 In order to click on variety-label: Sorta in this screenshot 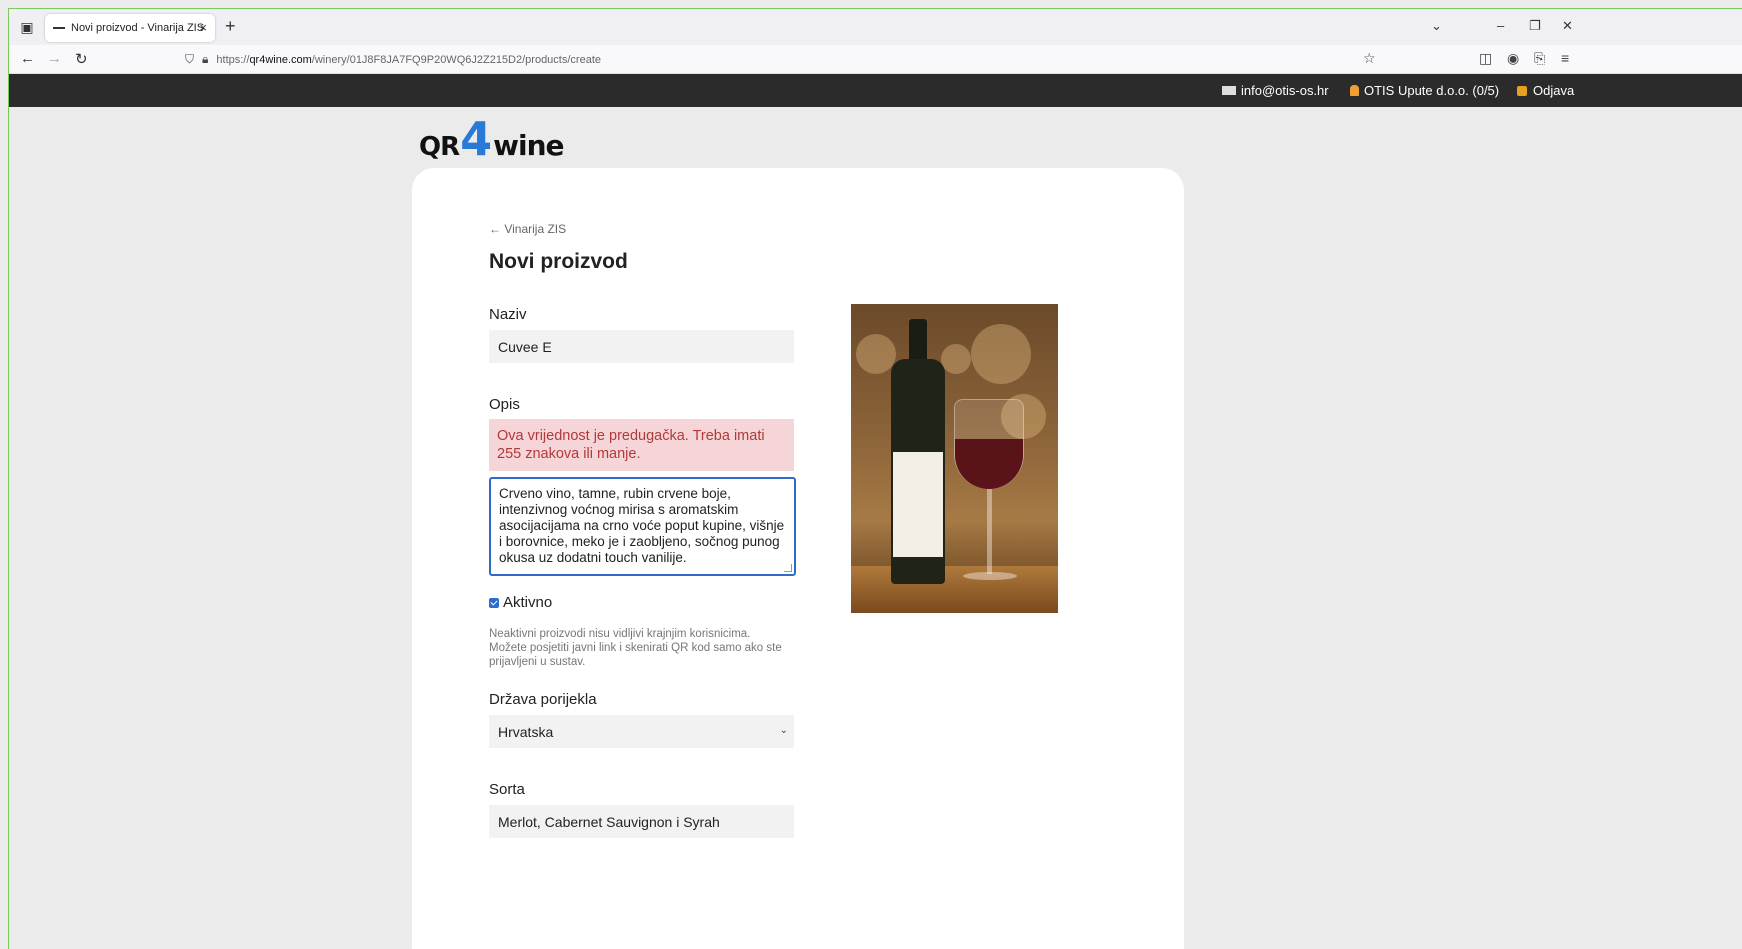, I will do `click(507, 789)`.